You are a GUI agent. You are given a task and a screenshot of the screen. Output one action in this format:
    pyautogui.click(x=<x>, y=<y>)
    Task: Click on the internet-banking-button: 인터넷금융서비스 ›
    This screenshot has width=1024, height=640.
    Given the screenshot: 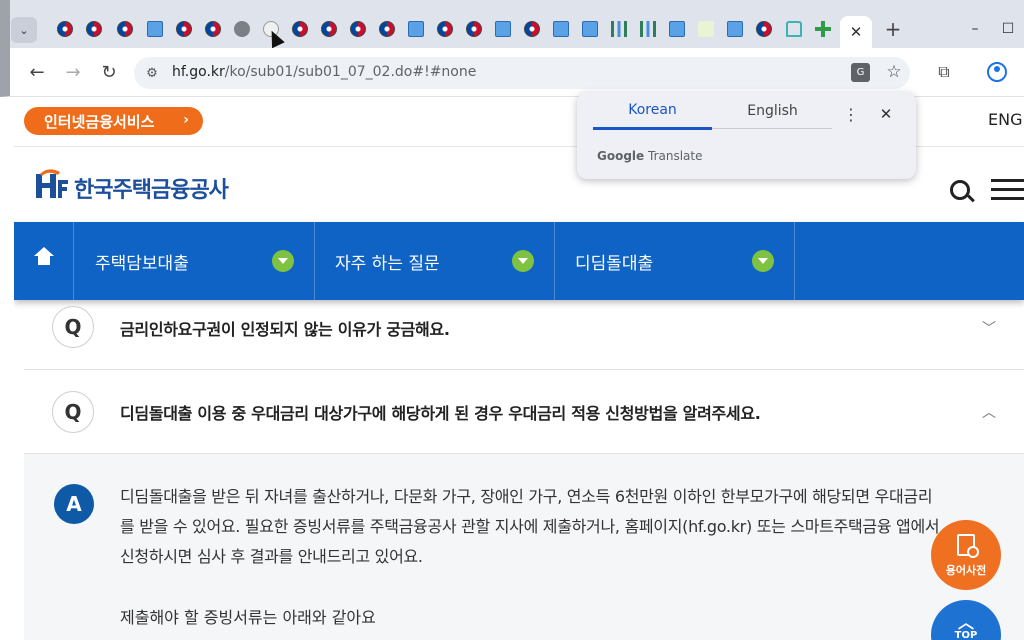 What is the action you would take?
    pyautogui.click(x=113, y=121)
    